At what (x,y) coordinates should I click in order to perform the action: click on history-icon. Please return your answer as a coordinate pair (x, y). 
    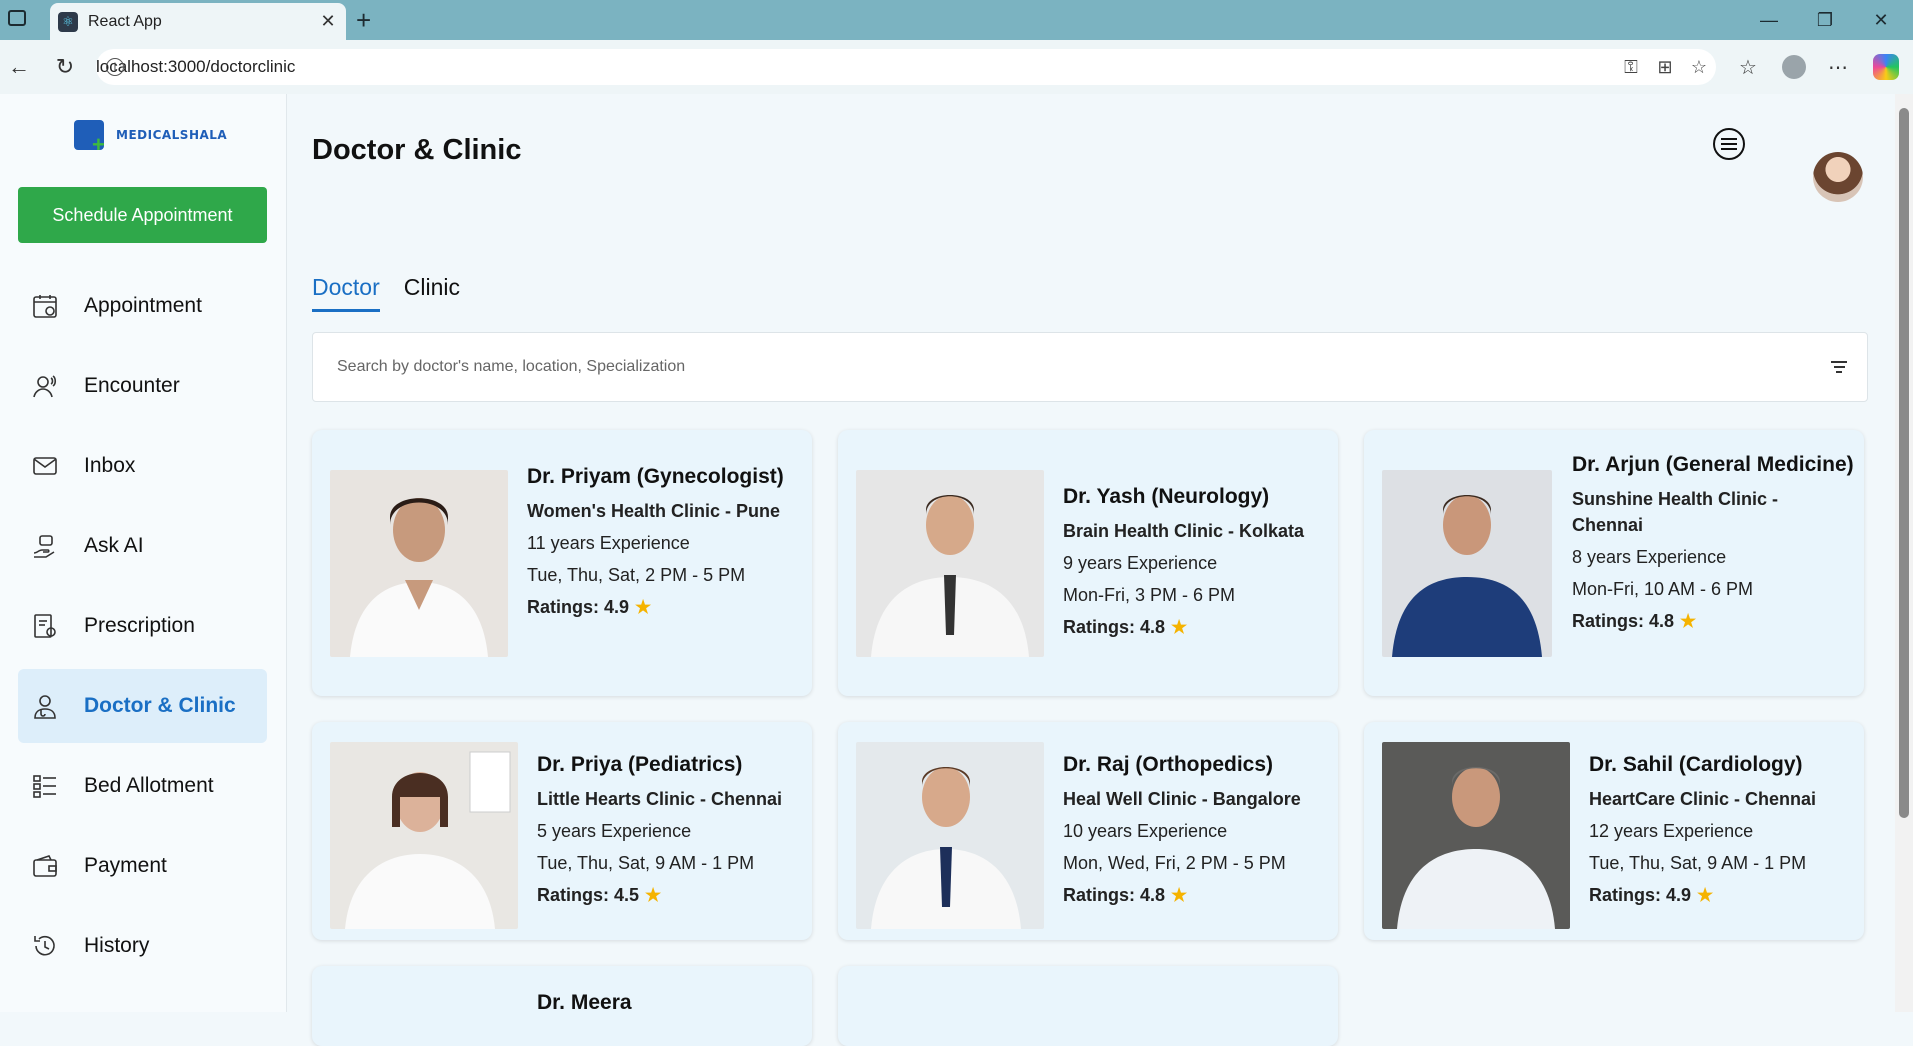
    Looking at the image, I should click on (45, 946).